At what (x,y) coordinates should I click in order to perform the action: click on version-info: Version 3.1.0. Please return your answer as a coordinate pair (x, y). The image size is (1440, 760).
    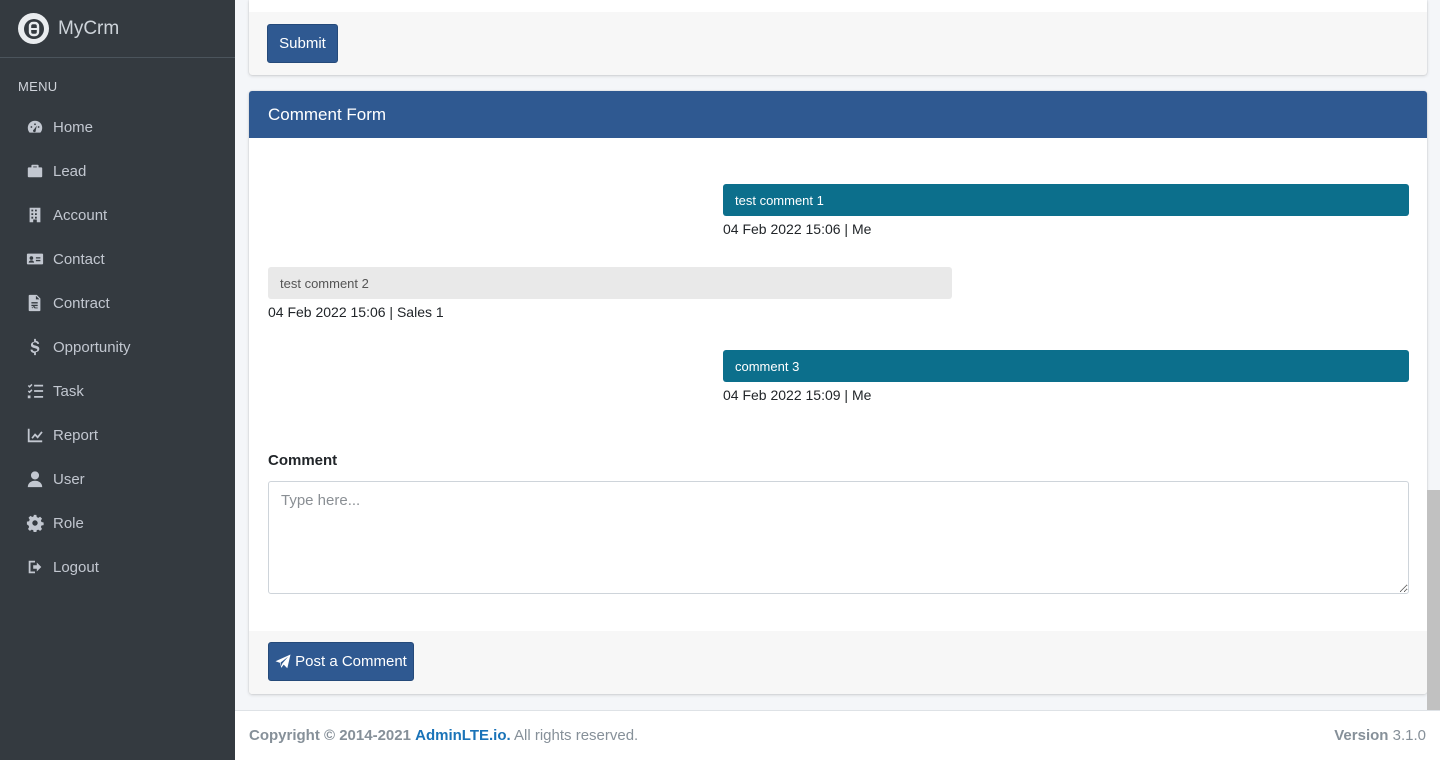
    Looking at the image, I should click on (1380, 735).